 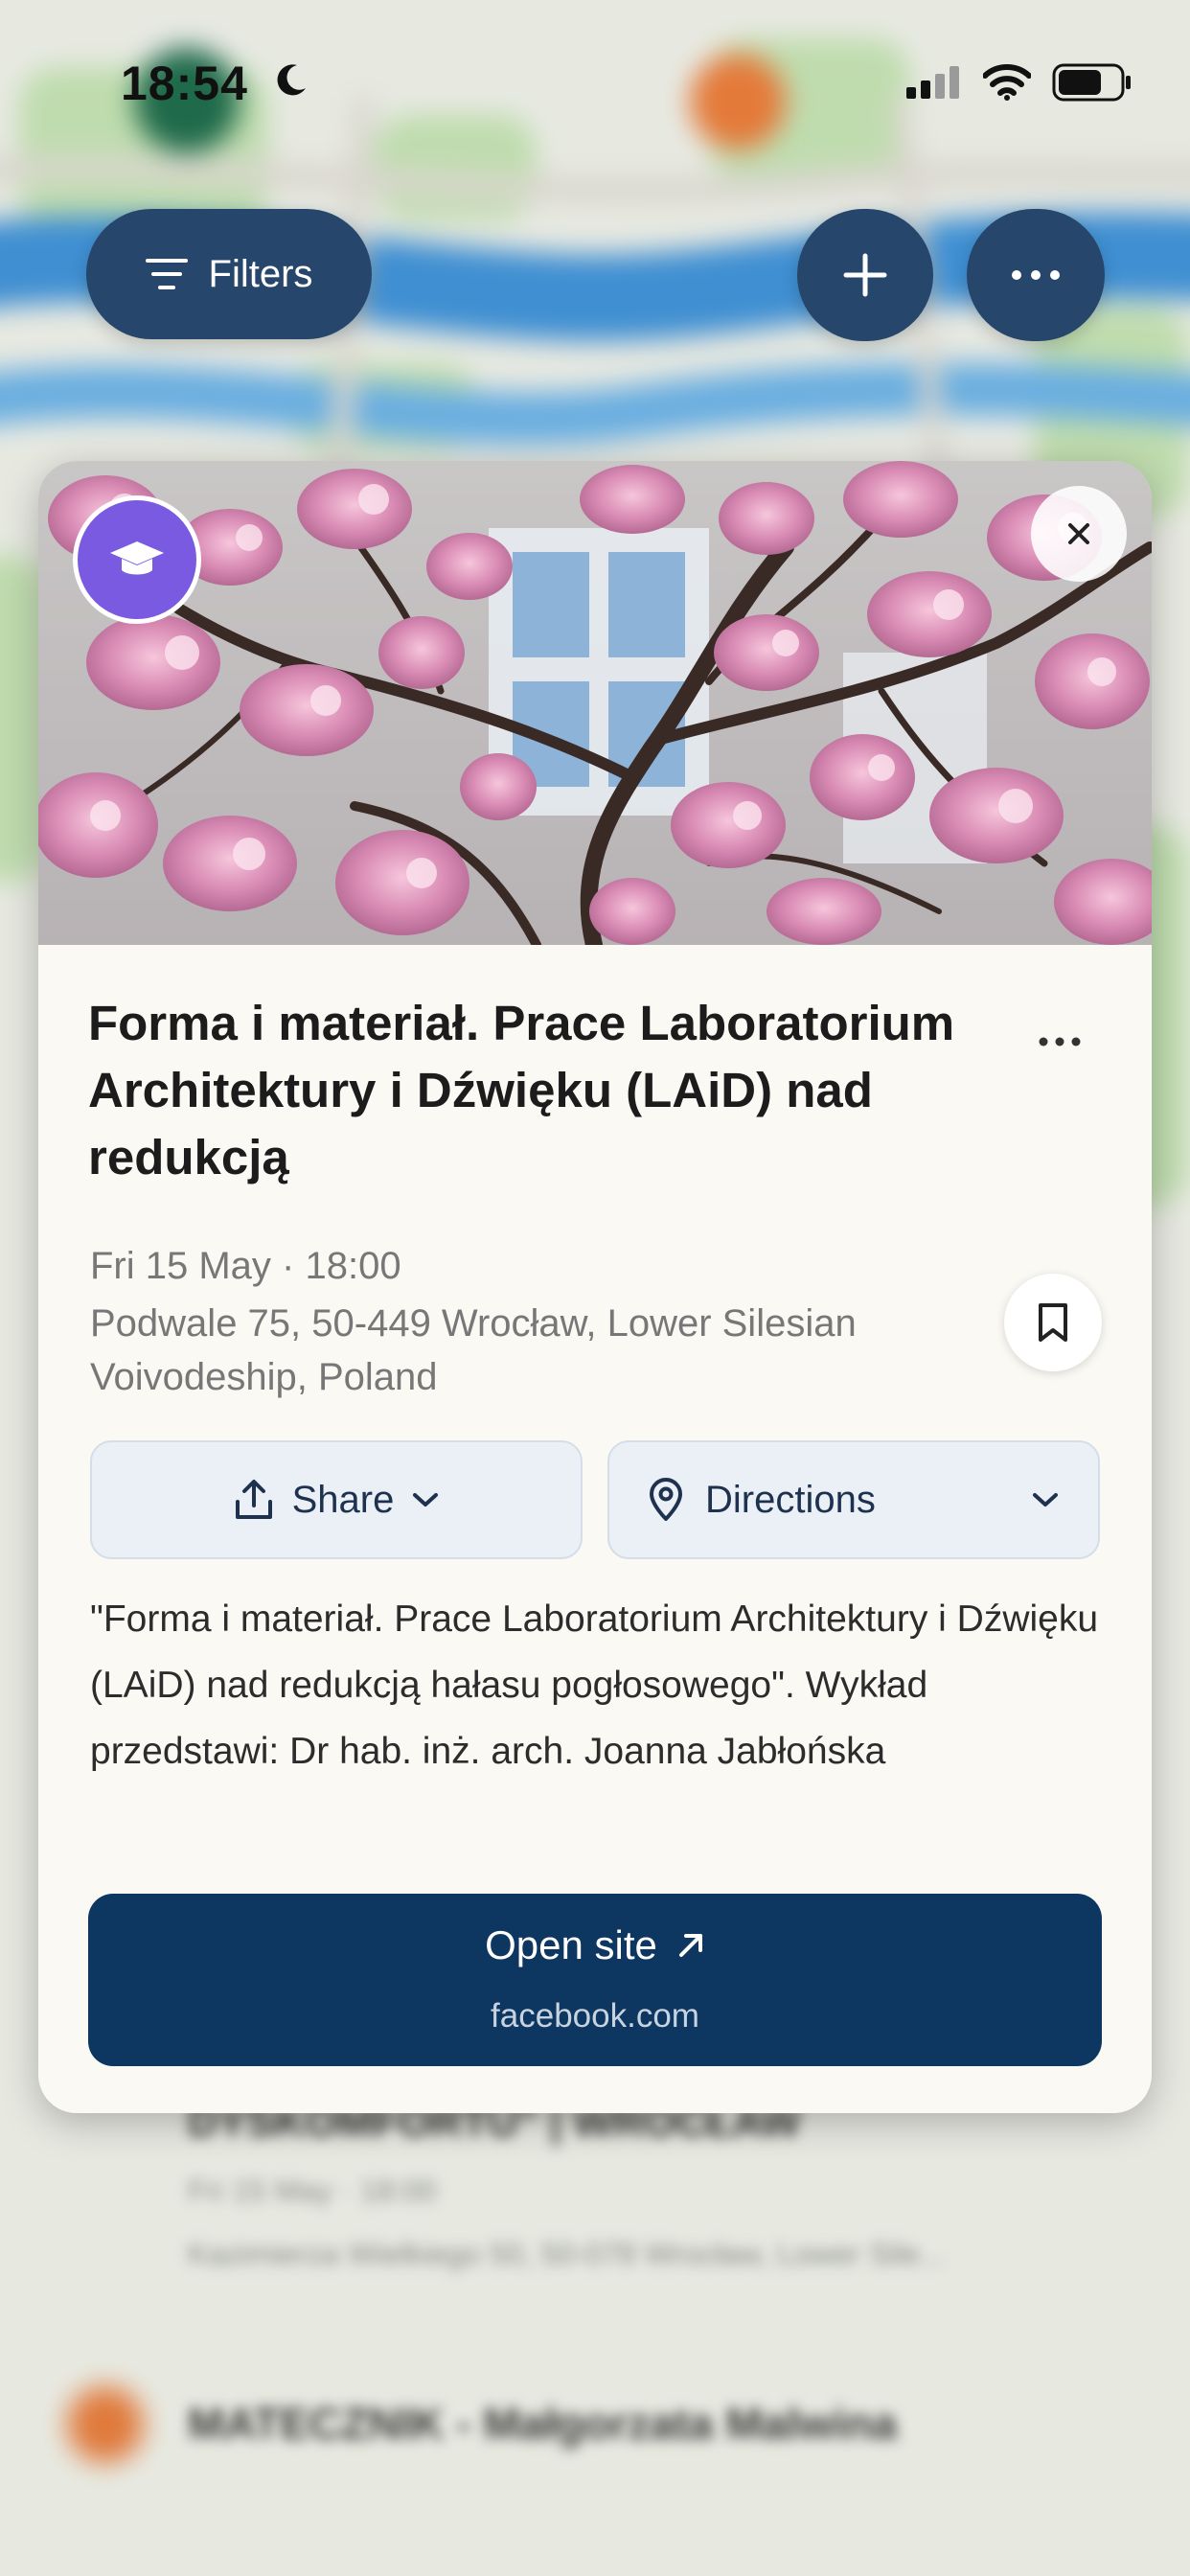 I want to click on background-list-item-title: MATECZNIK - Małgorzata Malwina, so click(x=543, y=2424).